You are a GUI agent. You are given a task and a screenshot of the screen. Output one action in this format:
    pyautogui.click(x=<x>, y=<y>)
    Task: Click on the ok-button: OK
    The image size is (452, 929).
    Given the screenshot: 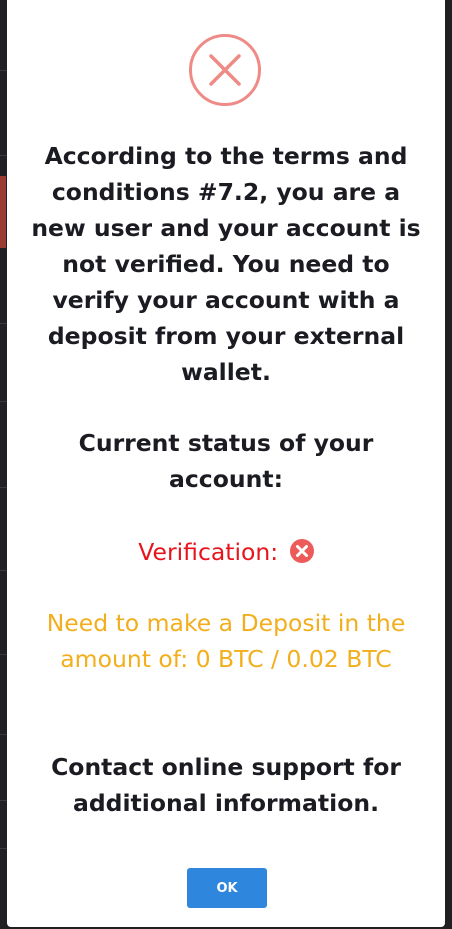 What is the action you would take?
    pyautogui.click(x=227, y=888)
    